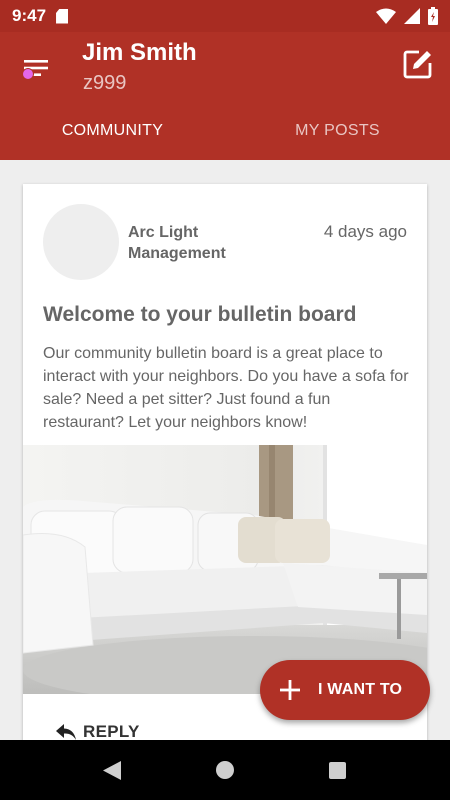  I want to click on system-nav-bar, so click(225, 770).